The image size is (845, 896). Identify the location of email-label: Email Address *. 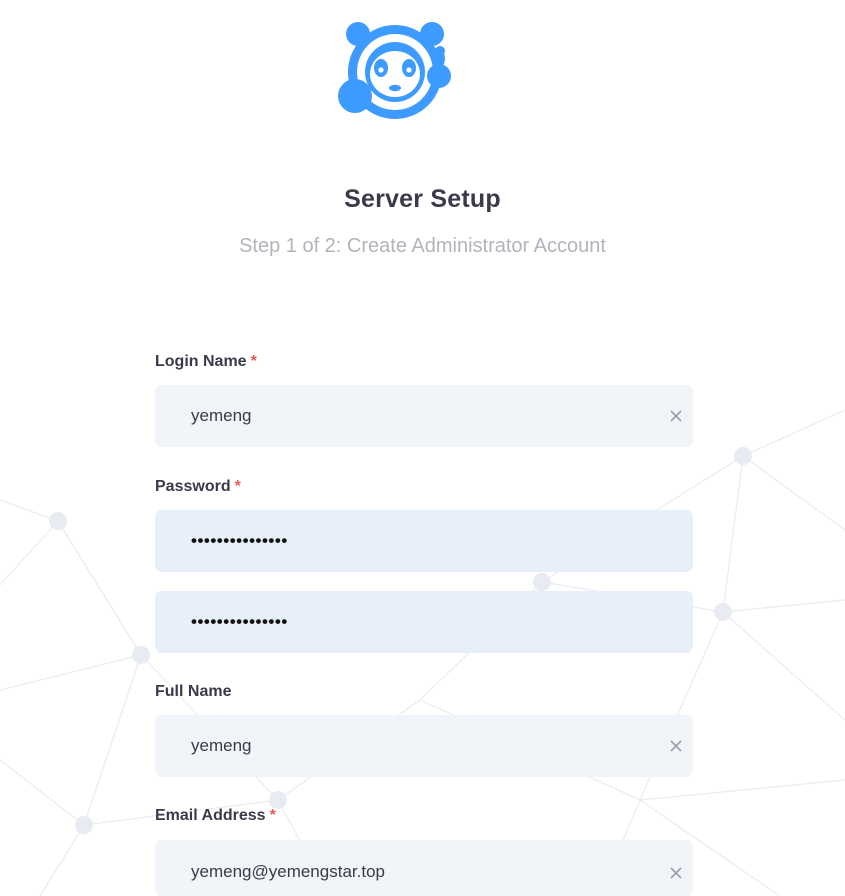
(215, 816).